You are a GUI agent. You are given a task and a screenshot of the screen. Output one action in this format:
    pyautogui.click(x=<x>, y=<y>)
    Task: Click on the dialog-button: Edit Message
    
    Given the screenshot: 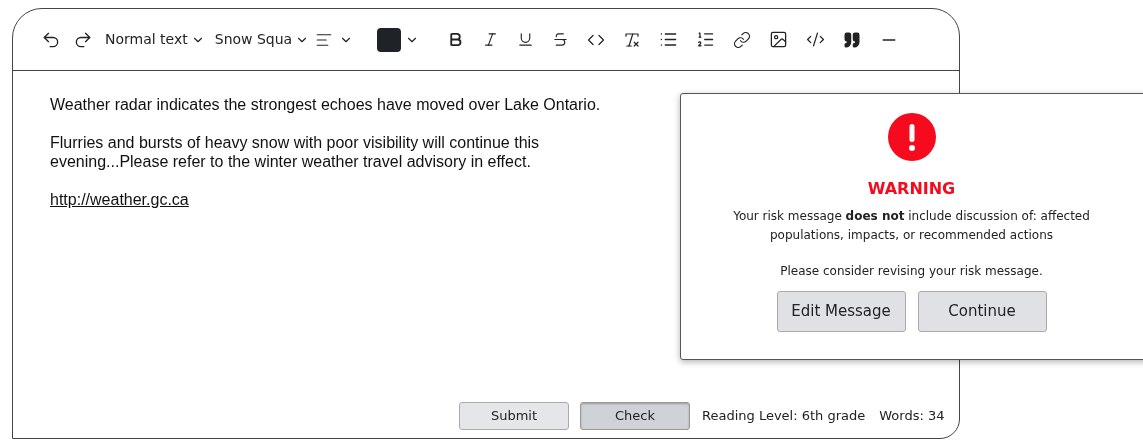 What is the action you would take?
    pyautogui.click(x=841, y=311)
    